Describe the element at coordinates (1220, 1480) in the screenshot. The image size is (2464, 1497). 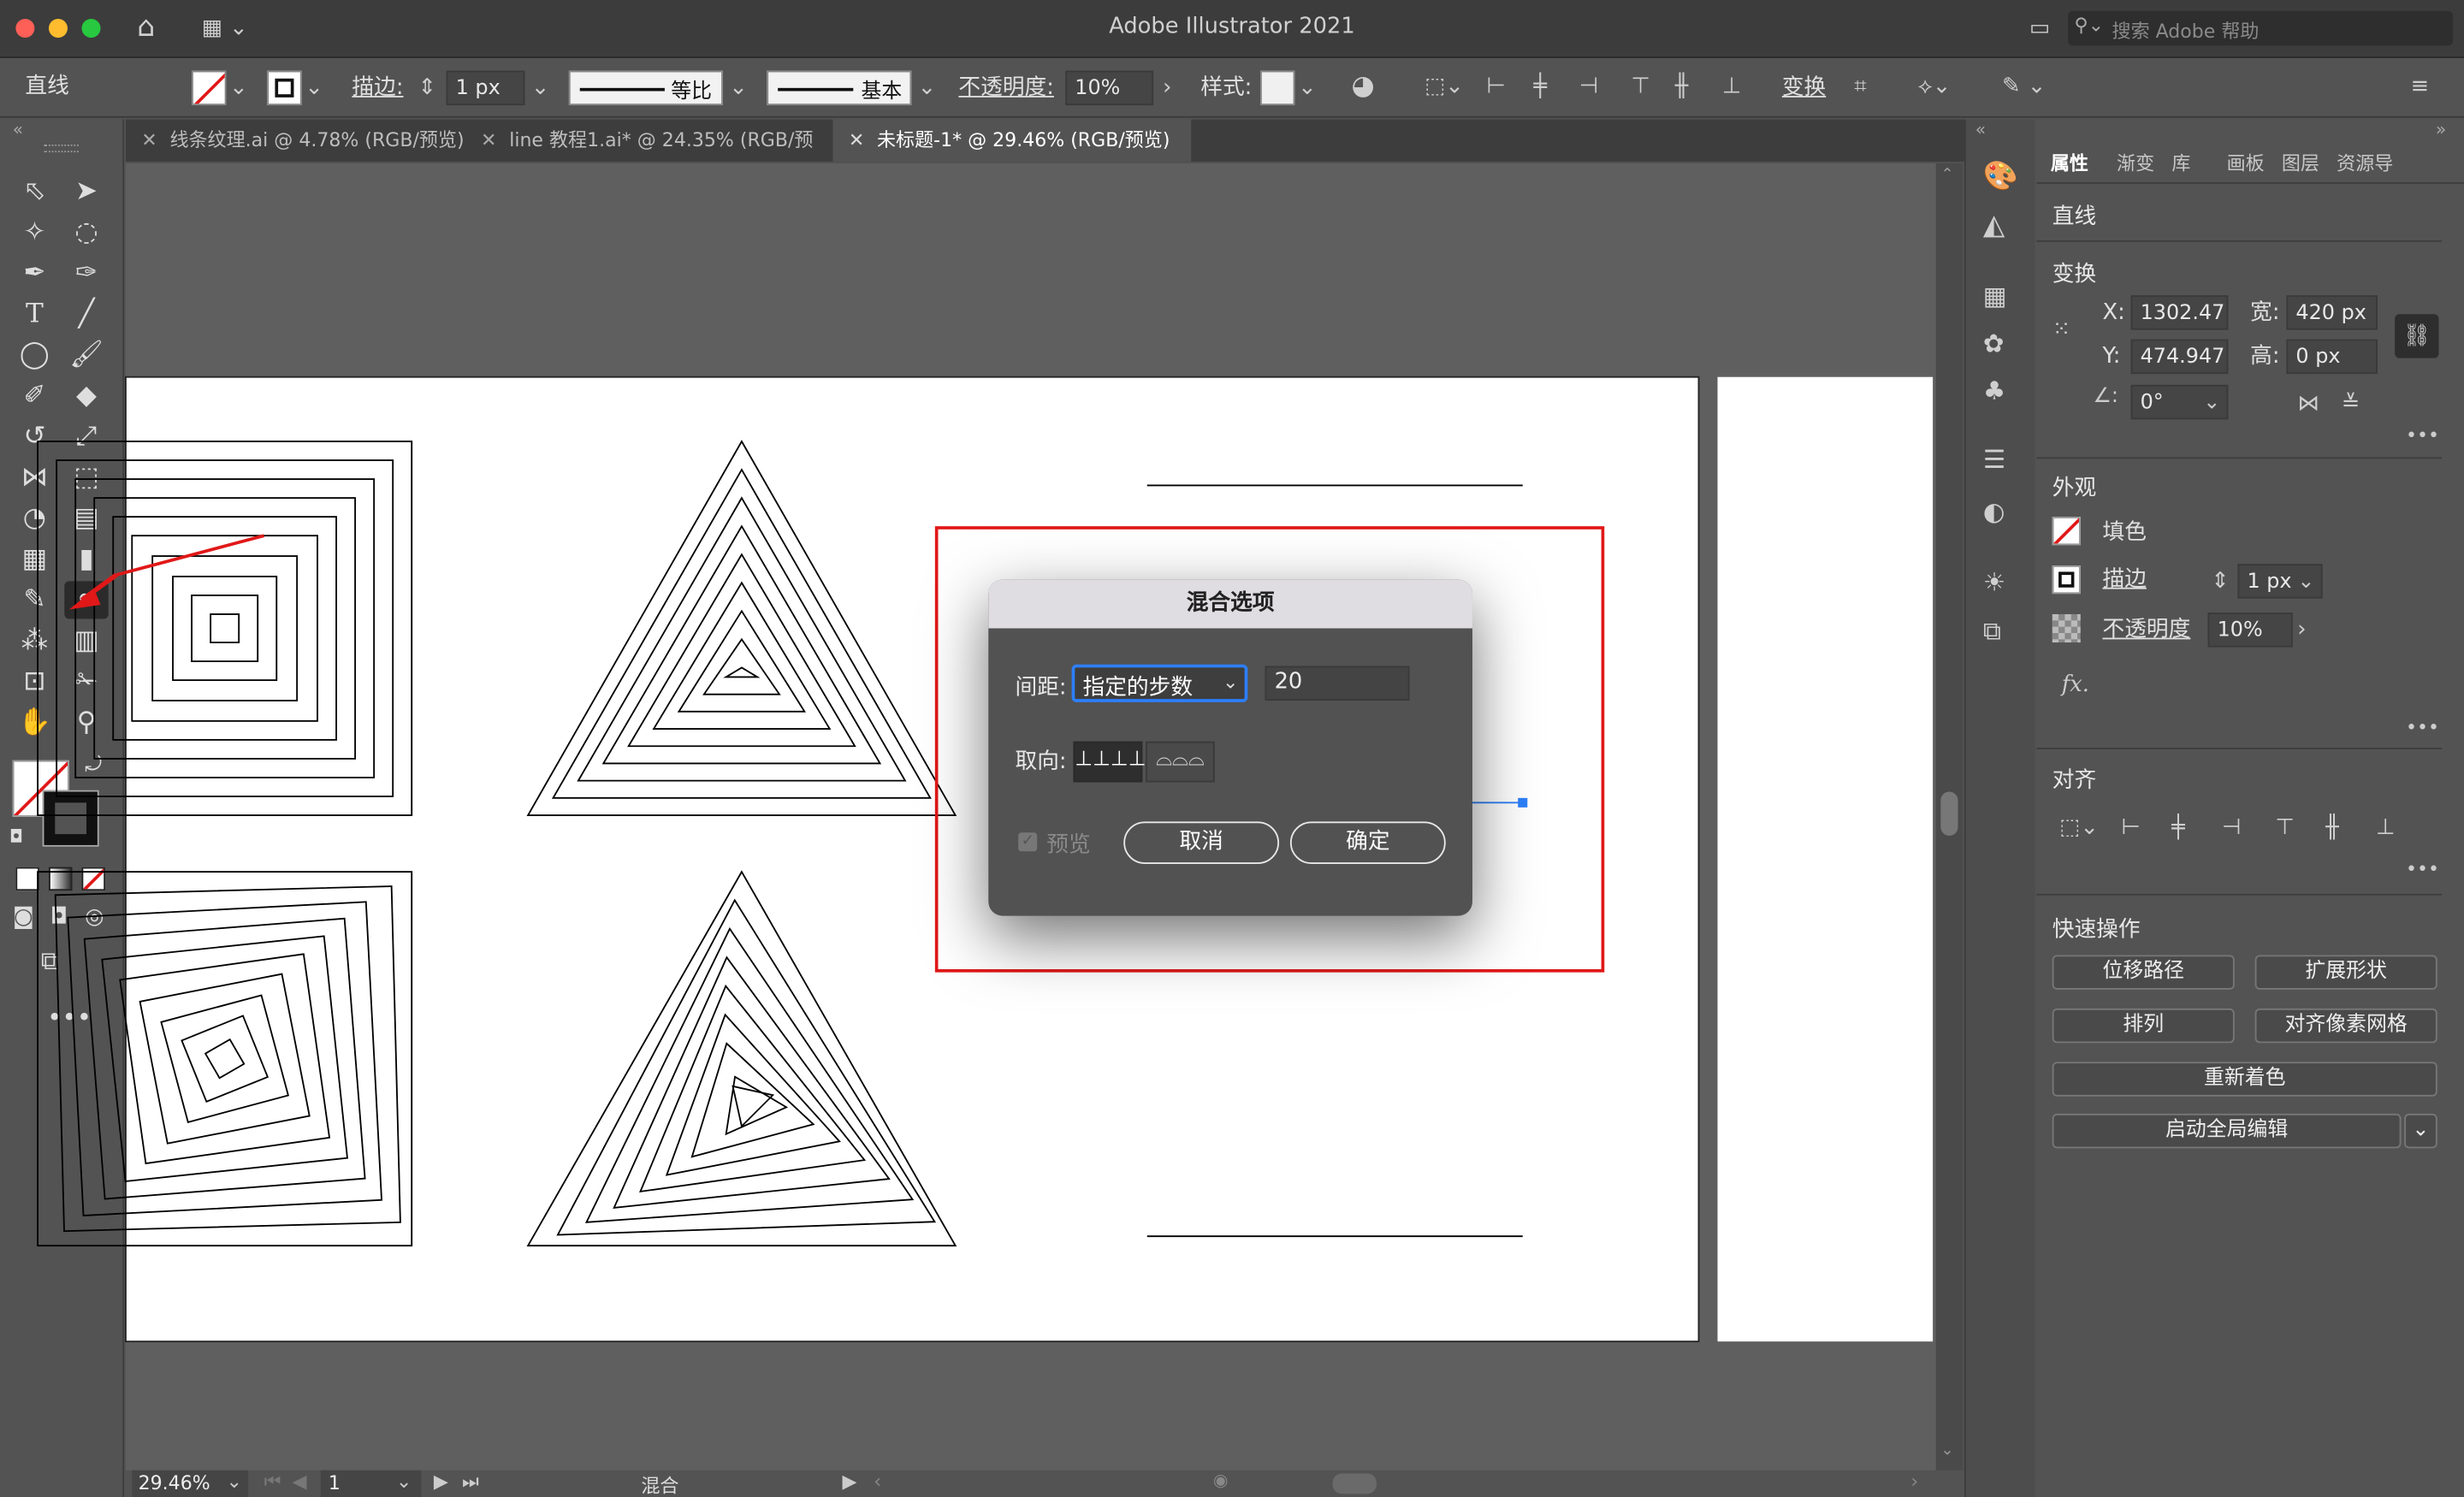
I see `watermark-logo-icon: ◉` at that location.